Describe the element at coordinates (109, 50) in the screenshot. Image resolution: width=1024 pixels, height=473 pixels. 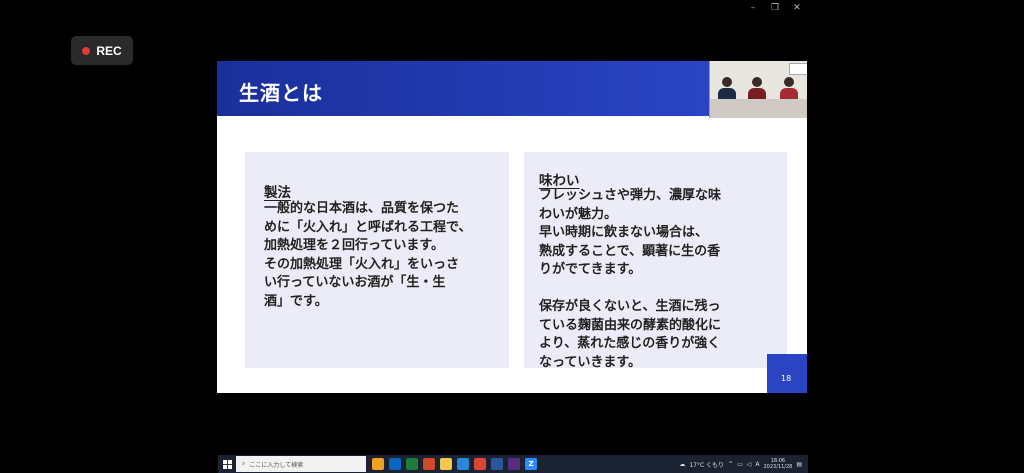
I see `recording-label: REC` at that location.